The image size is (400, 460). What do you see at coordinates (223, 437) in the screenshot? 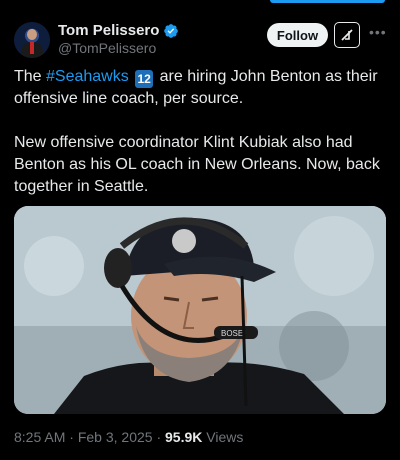
I see `views-label: Views` at bounding box center [223, 437].